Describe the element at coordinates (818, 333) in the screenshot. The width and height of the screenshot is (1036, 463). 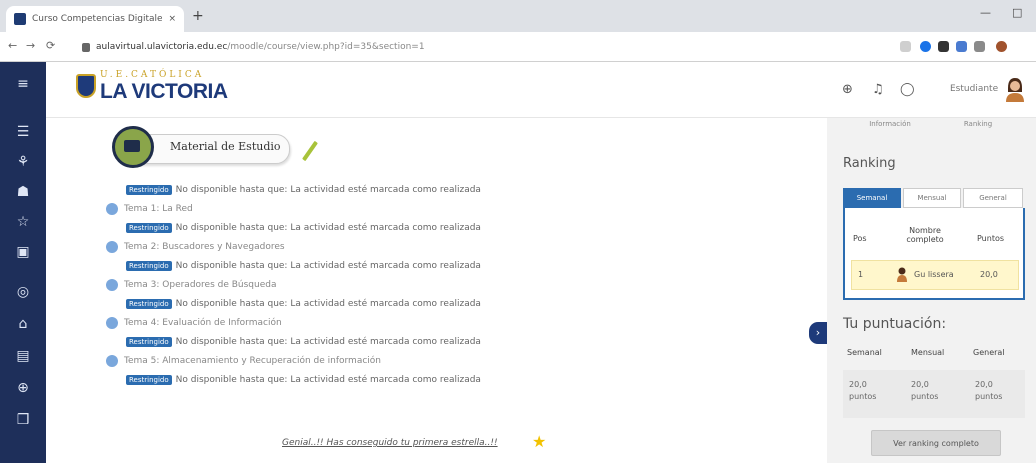
I see `drawer-toggle-button: ›` at that location.